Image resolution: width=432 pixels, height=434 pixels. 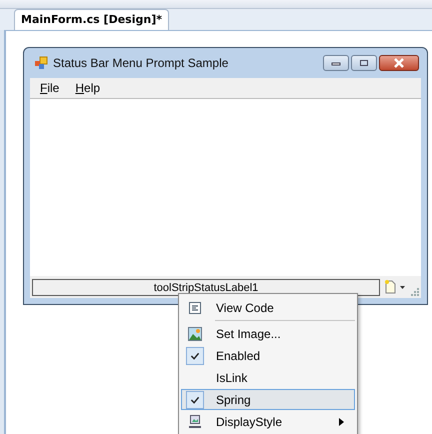 What do you see at coordinates (195, 307) in the screenshot?
I see `document-lines-icon` at bounding box center [195, 307].